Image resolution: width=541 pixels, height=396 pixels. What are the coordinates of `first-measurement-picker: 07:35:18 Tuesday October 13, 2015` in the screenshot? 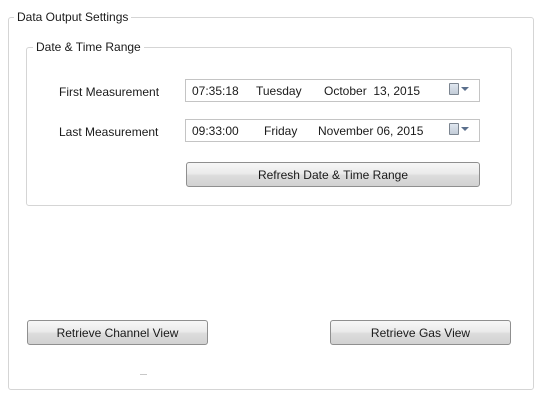 It's located at (332, 90).